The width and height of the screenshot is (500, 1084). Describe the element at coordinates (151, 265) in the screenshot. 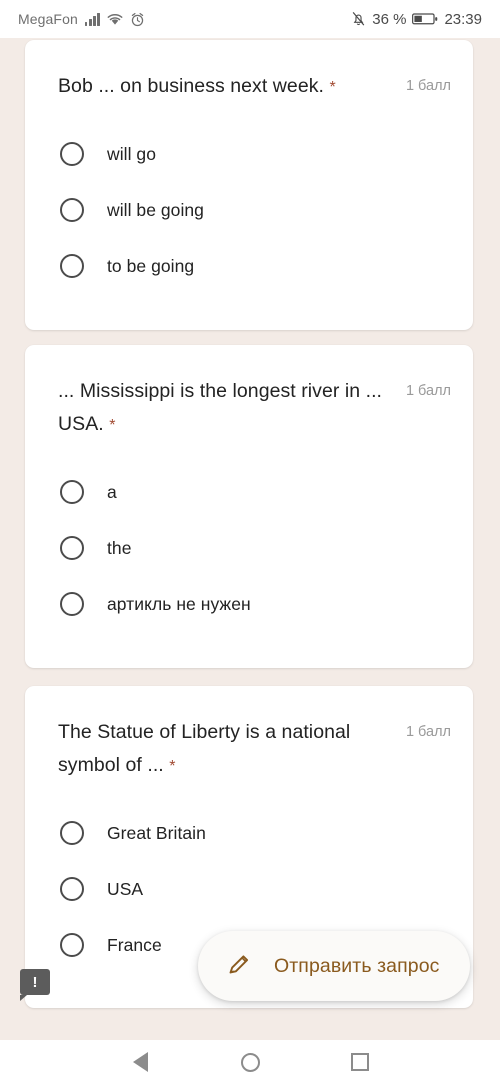

I see `option-label: to be going` at that location.